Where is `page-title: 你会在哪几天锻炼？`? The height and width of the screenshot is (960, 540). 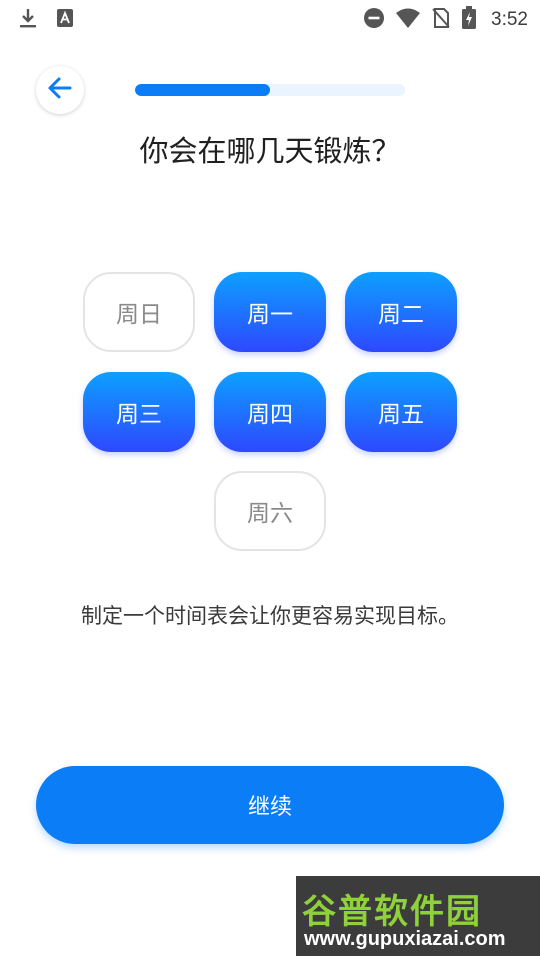
page-title: 你会在哪几天锻炼？ is located at coordinates (270, 151).